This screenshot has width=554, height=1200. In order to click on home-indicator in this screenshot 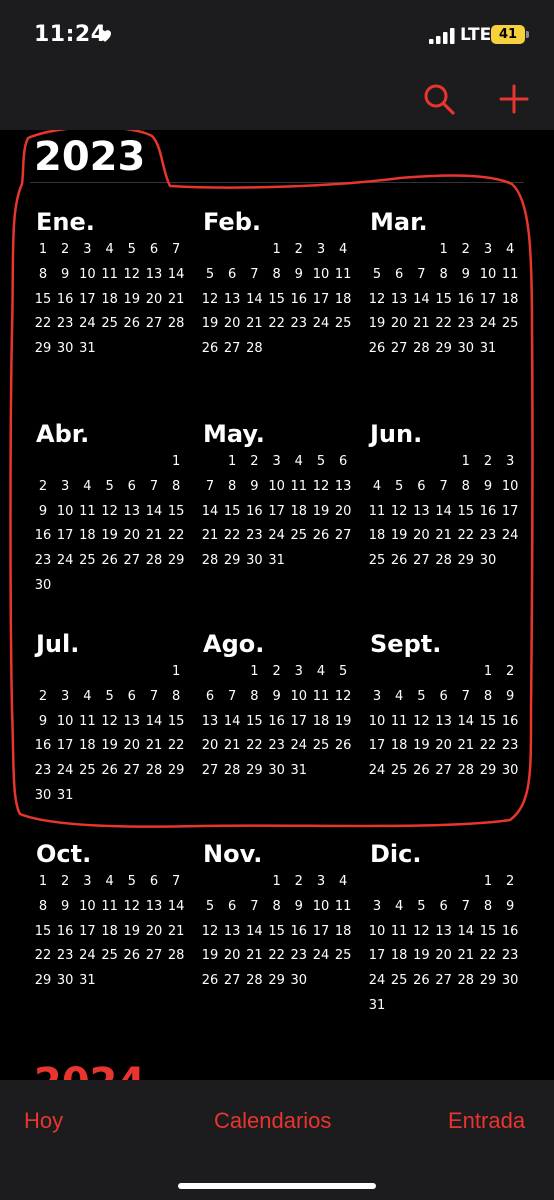, I will do `click(277, 1186)`.